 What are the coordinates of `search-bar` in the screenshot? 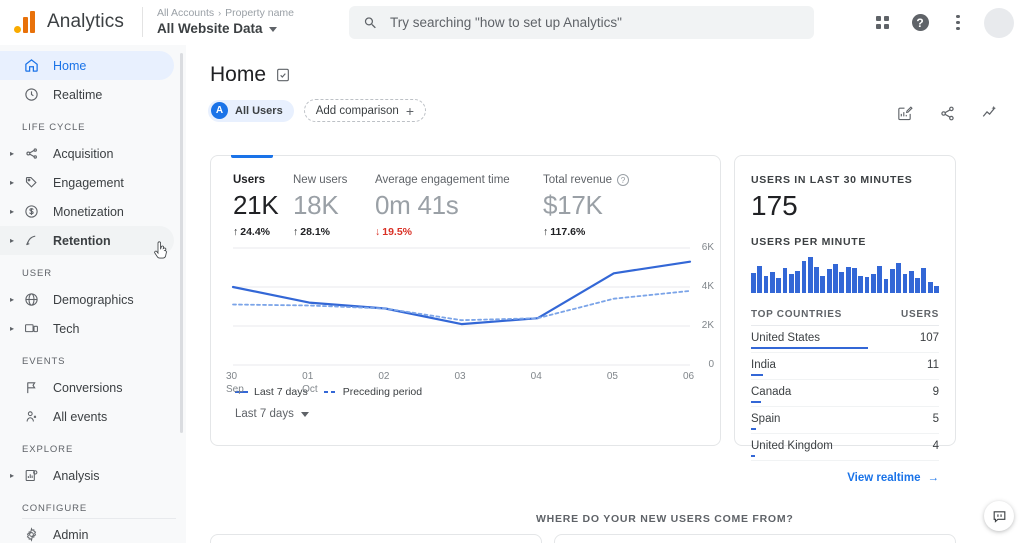 It's located at (581, 22).